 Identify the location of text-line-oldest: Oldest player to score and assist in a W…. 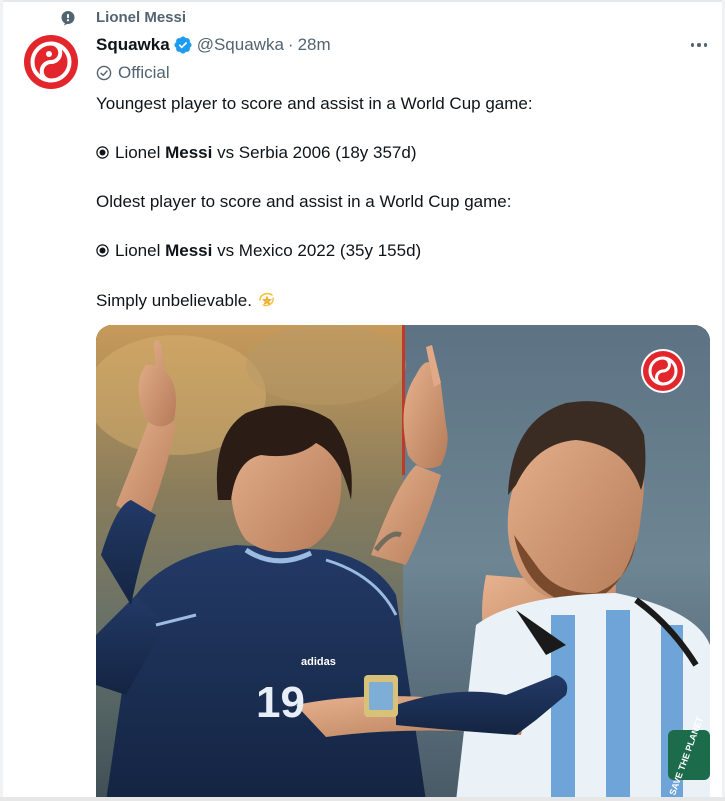
(304, 201).